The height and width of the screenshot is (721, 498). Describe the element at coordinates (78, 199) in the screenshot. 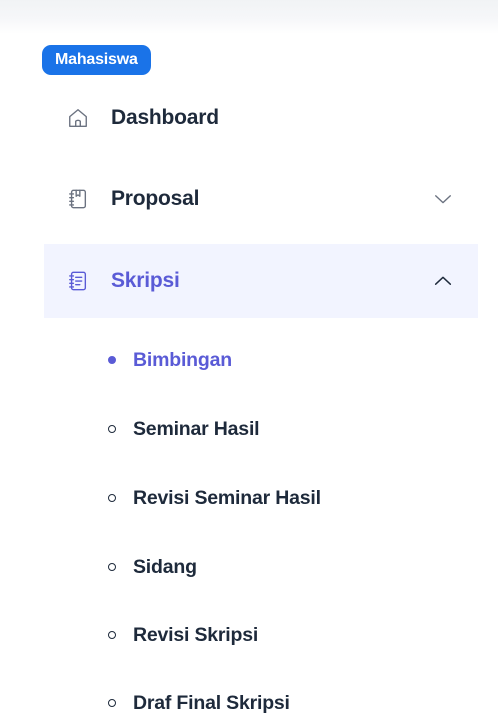

I see `book-icon` at that location.